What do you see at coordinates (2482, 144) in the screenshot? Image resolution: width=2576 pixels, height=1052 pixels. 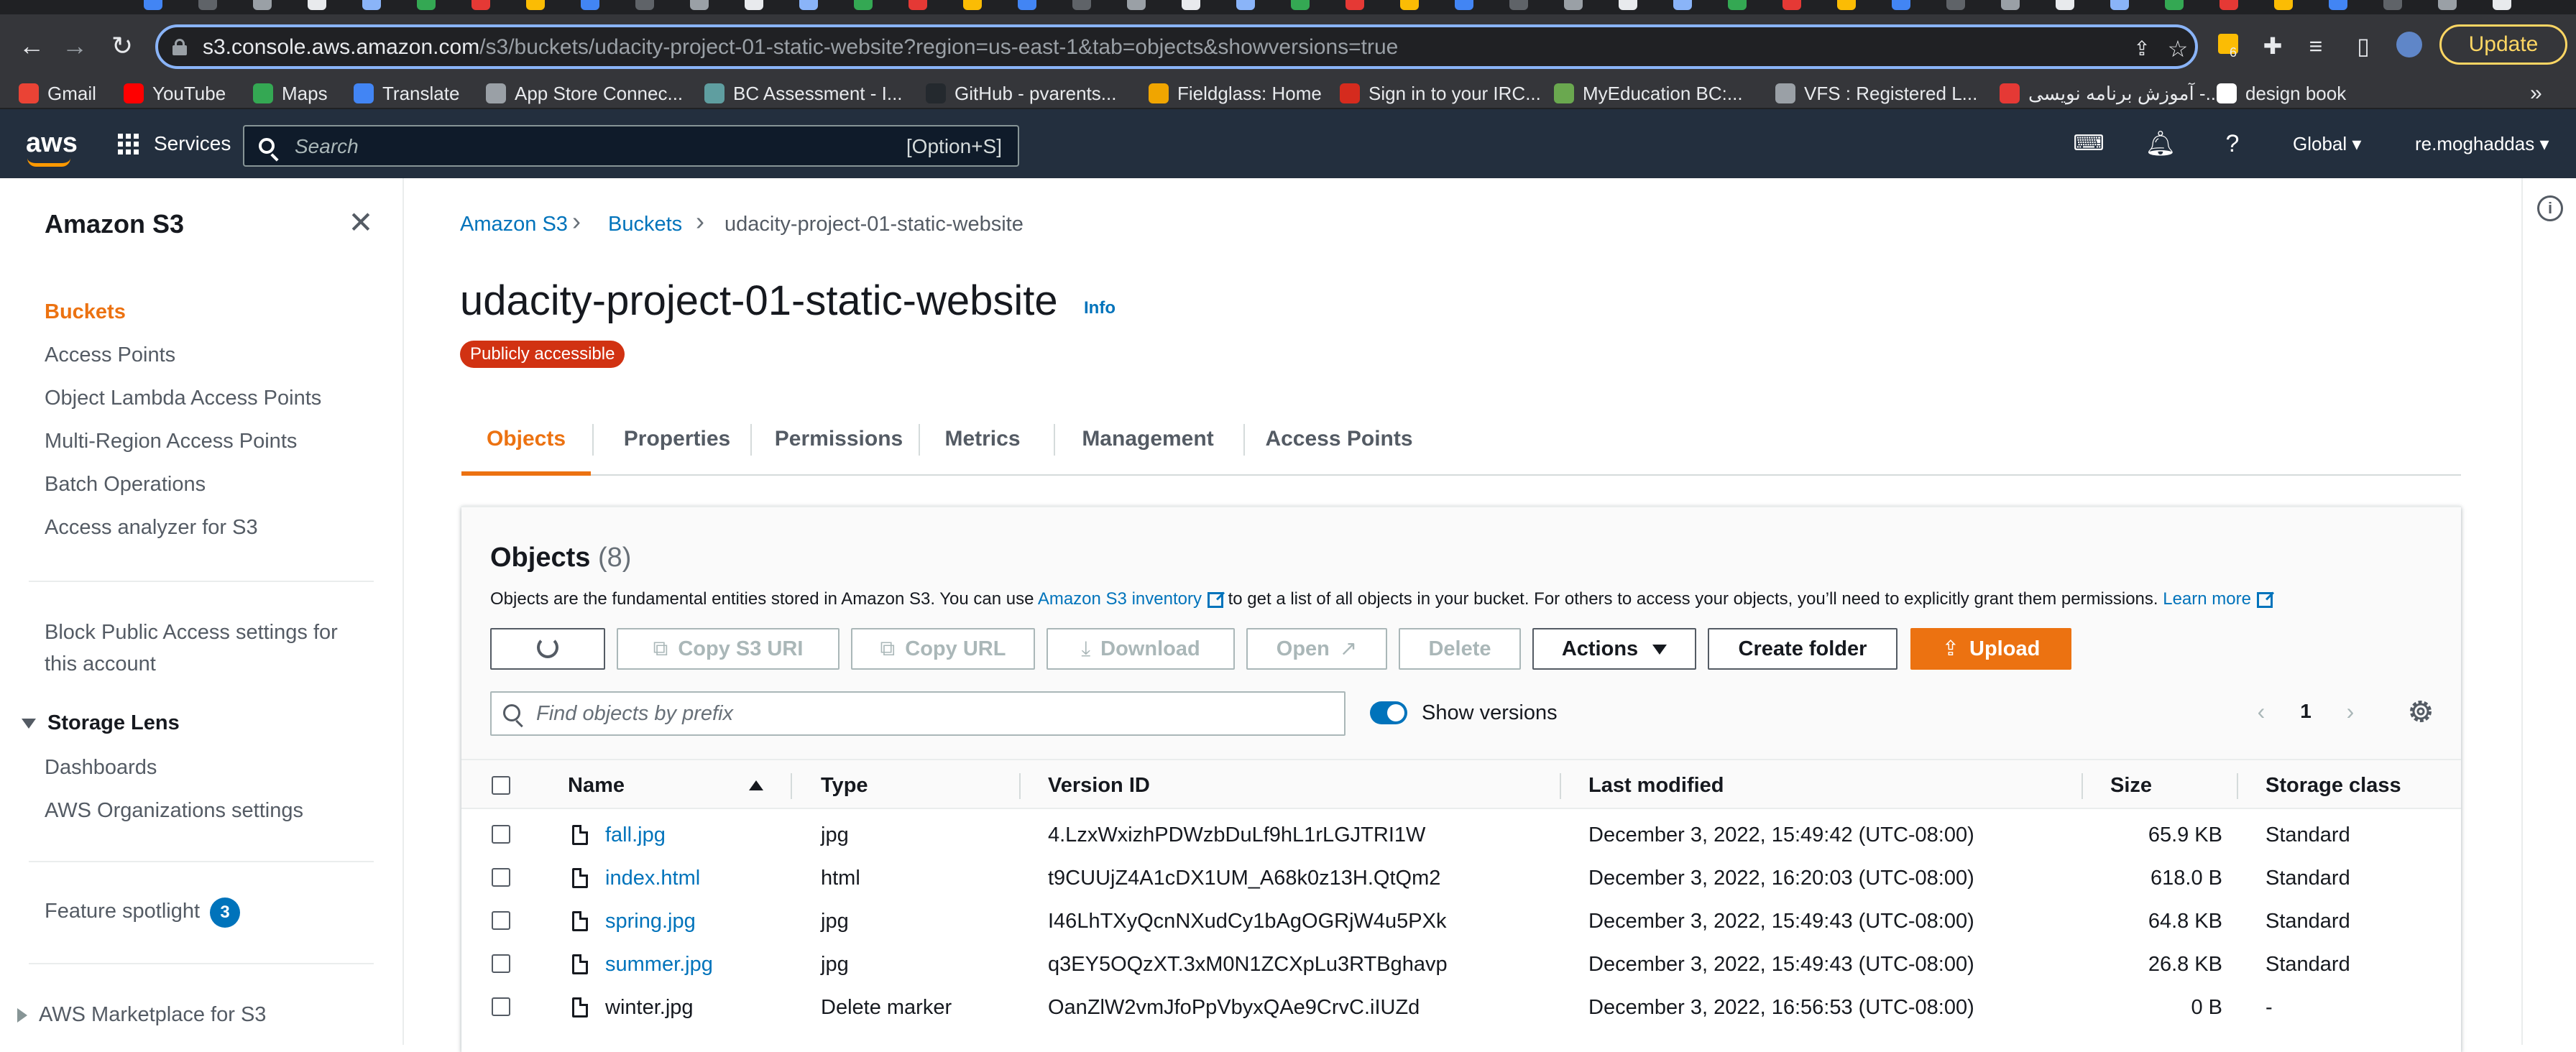 I see `account-menu: re.moghaddas ▾` at bounding box center [2482, 144].